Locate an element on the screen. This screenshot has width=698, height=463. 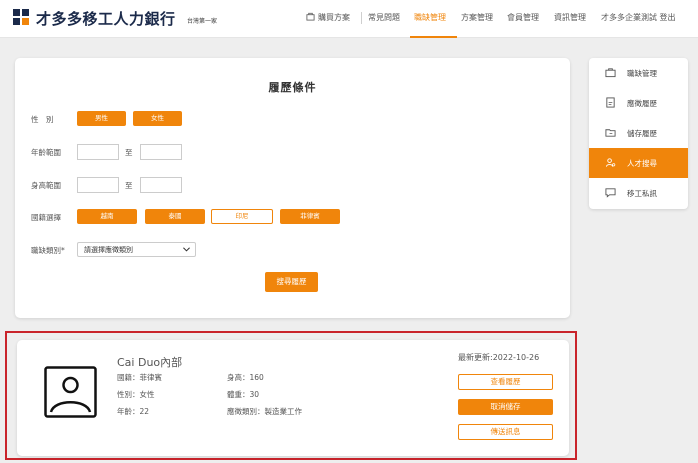
candidate-name: Cai Duo內部 is located at coordinates (150, 362).